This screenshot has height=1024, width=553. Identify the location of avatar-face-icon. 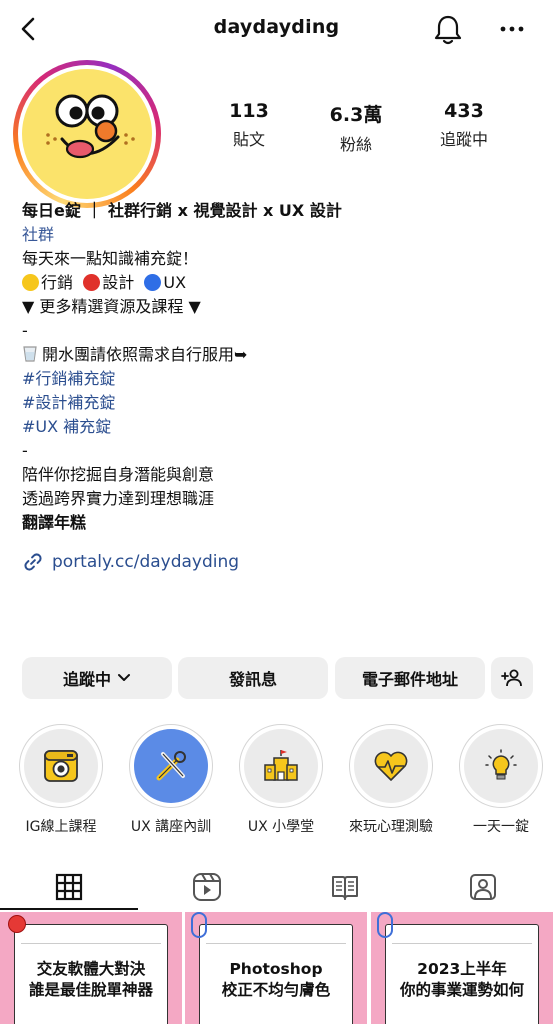
(90, 126).